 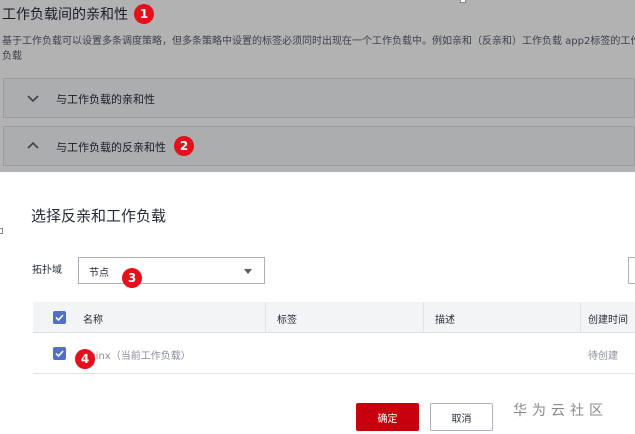 What do you see at coordinates (603, 356) in the screenshot?
I see `workload-created: 待创建` at bounding box center [603, 356].